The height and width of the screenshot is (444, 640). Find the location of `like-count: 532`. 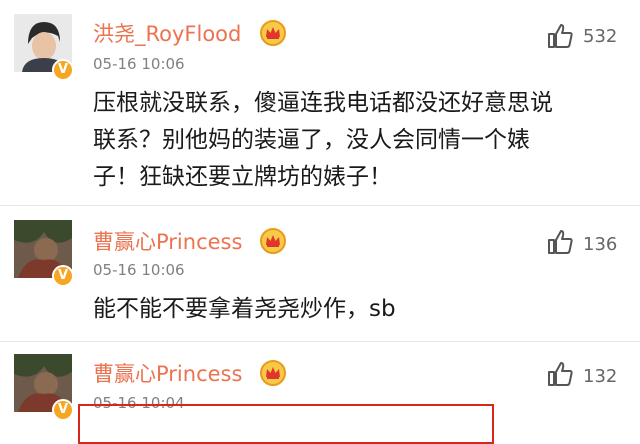

like-count: 532 is located at coordinates (600, 36).